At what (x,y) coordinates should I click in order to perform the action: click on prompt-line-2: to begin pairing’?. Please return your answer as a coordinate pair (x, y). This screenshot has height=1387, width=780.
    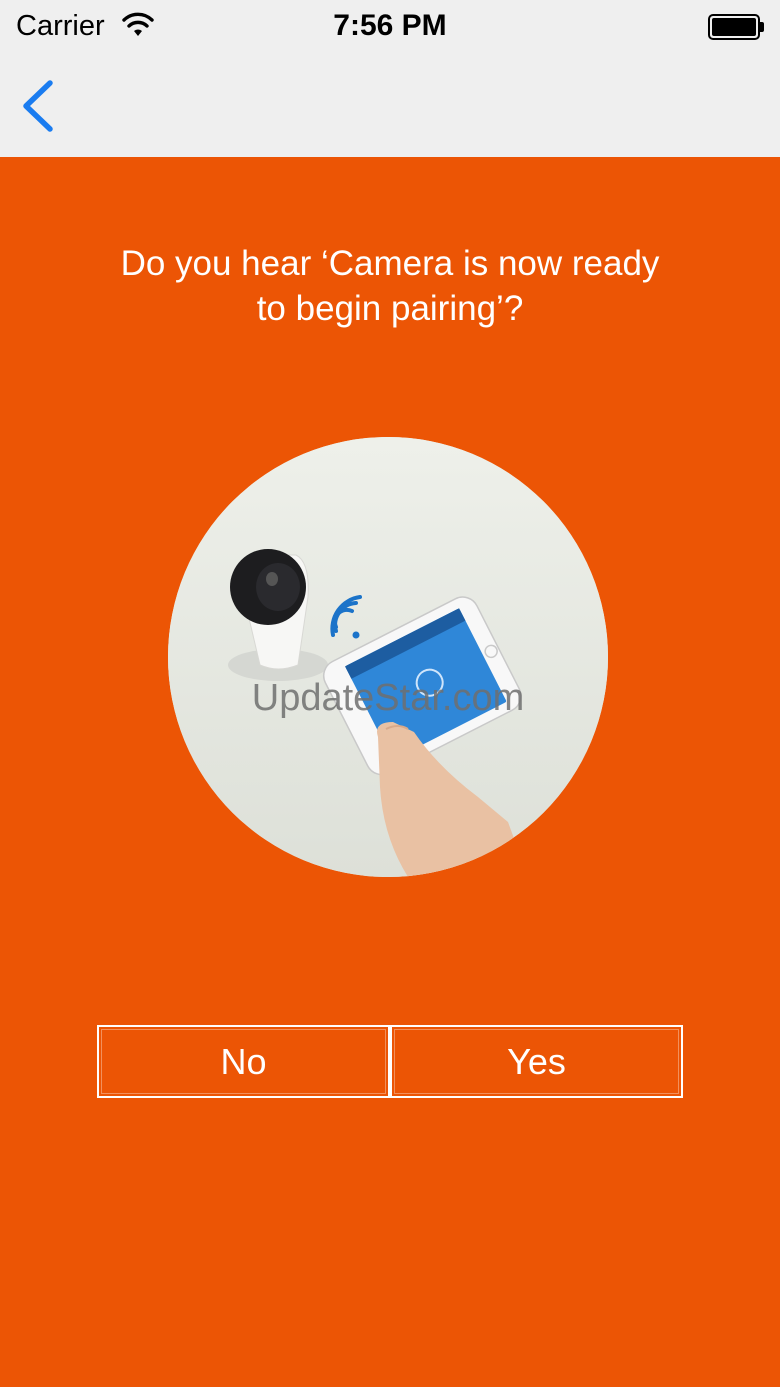
    Looking at the image, I should click on (390, 308).